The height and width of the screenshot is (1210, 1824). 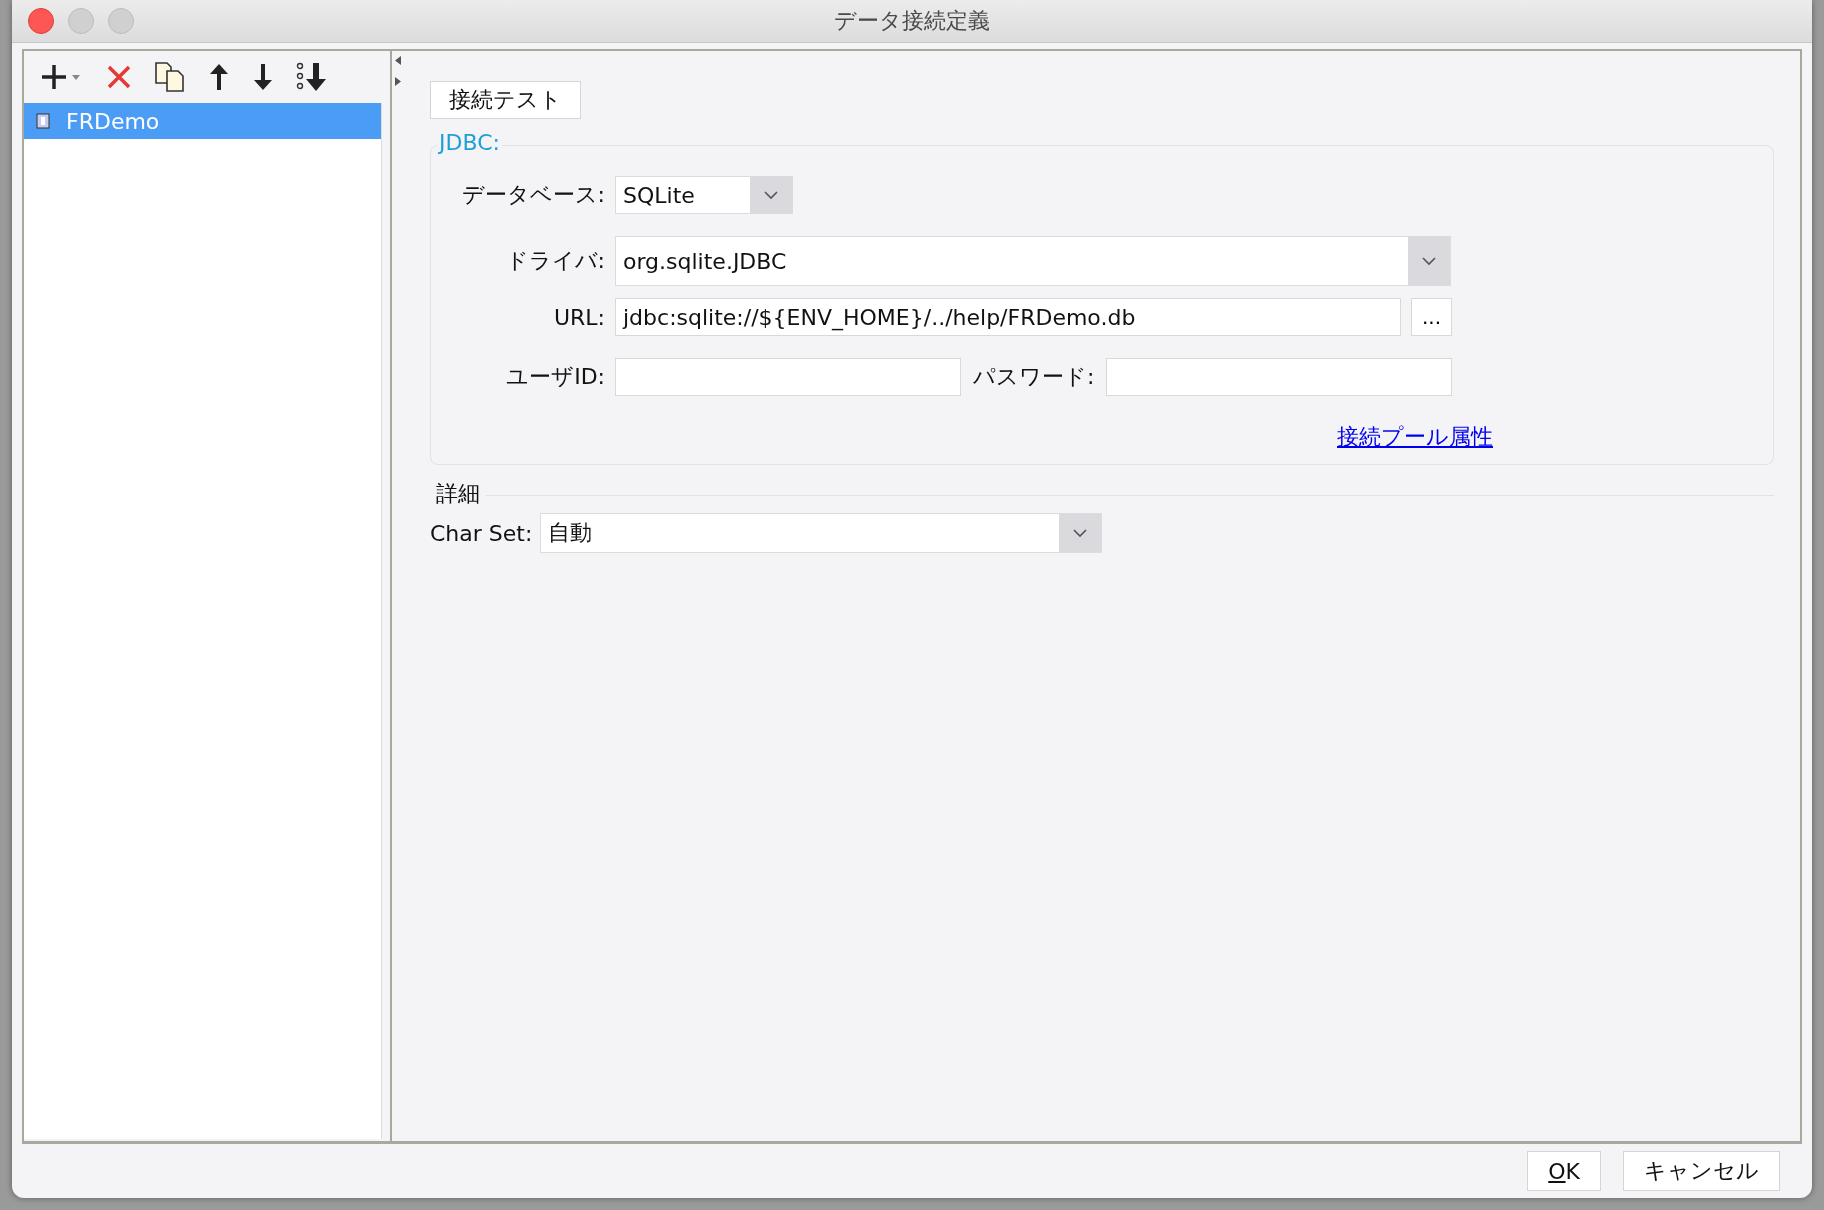 I want to click on splitter-arrows-icon, so click(x=398, y=72).